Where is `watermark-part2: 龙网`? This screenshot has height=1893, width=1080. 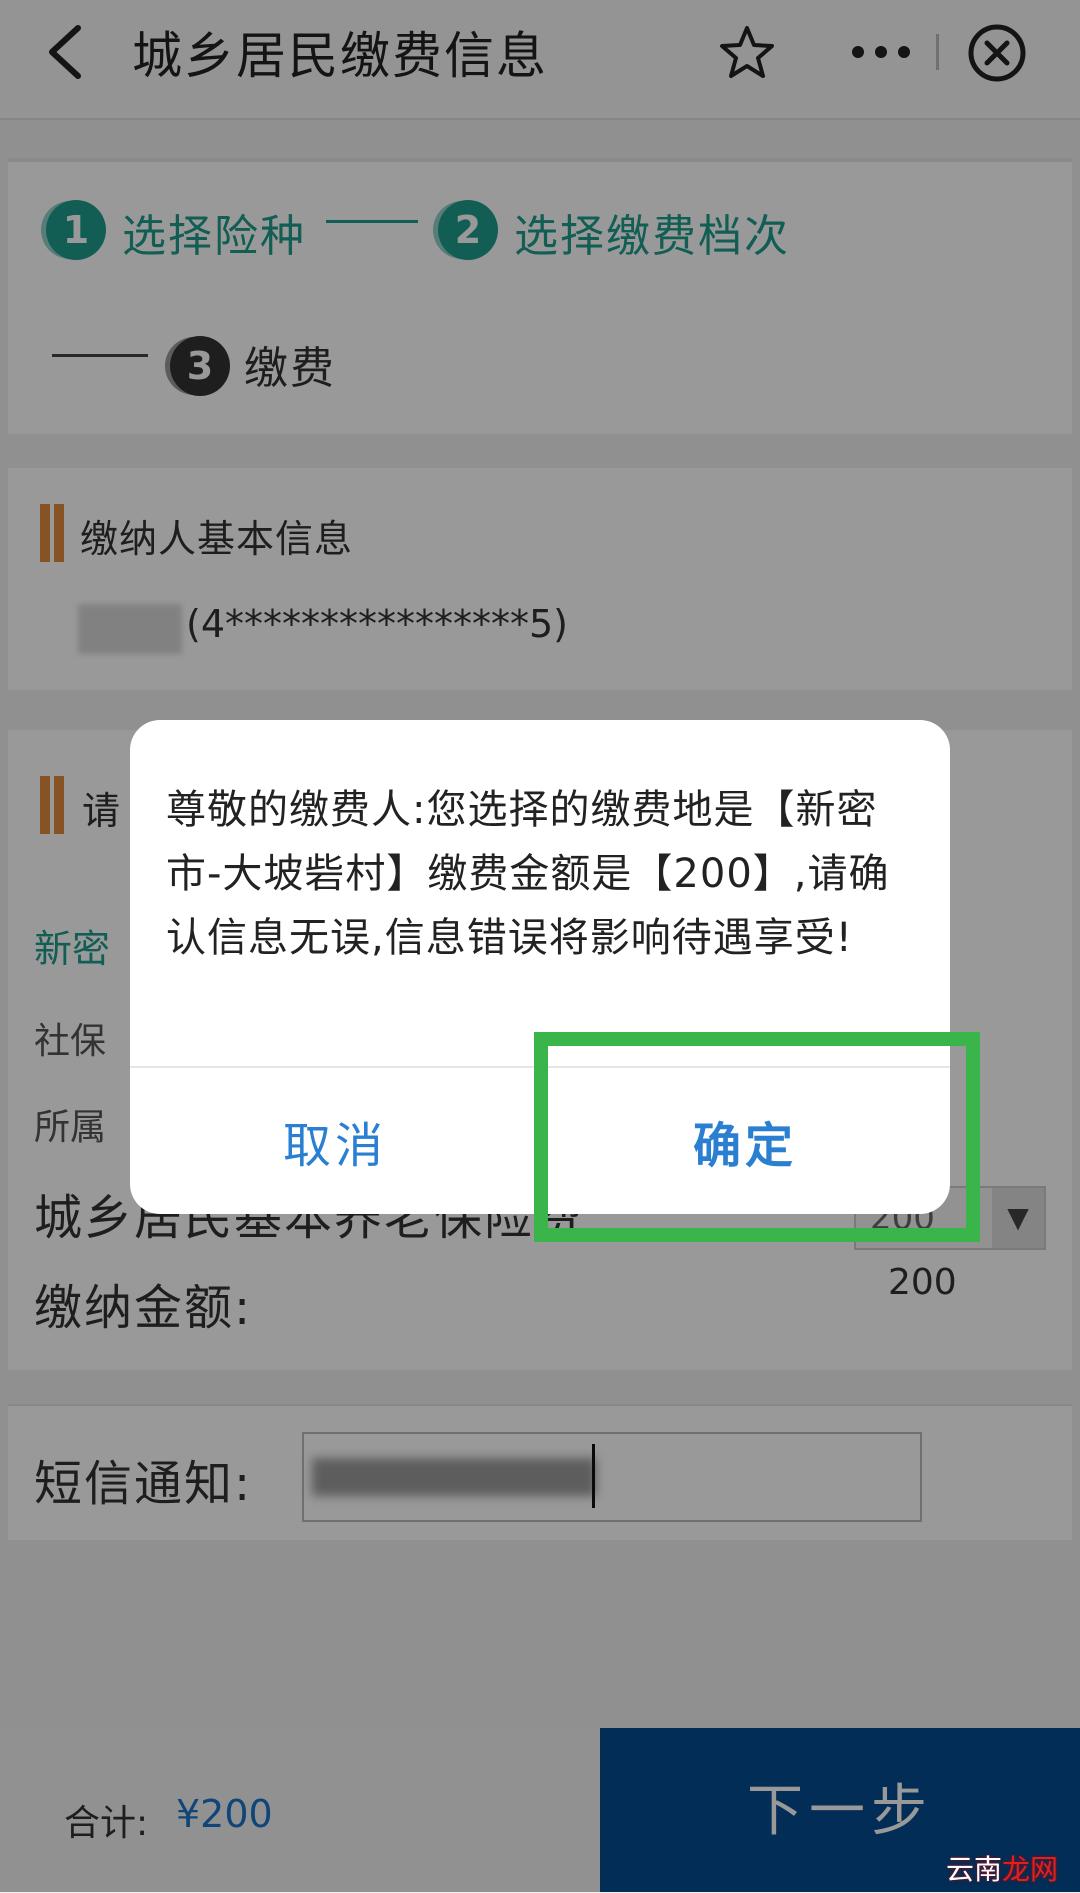
watermark-part2: 龙网 is located at coordinates (1030, 1869).